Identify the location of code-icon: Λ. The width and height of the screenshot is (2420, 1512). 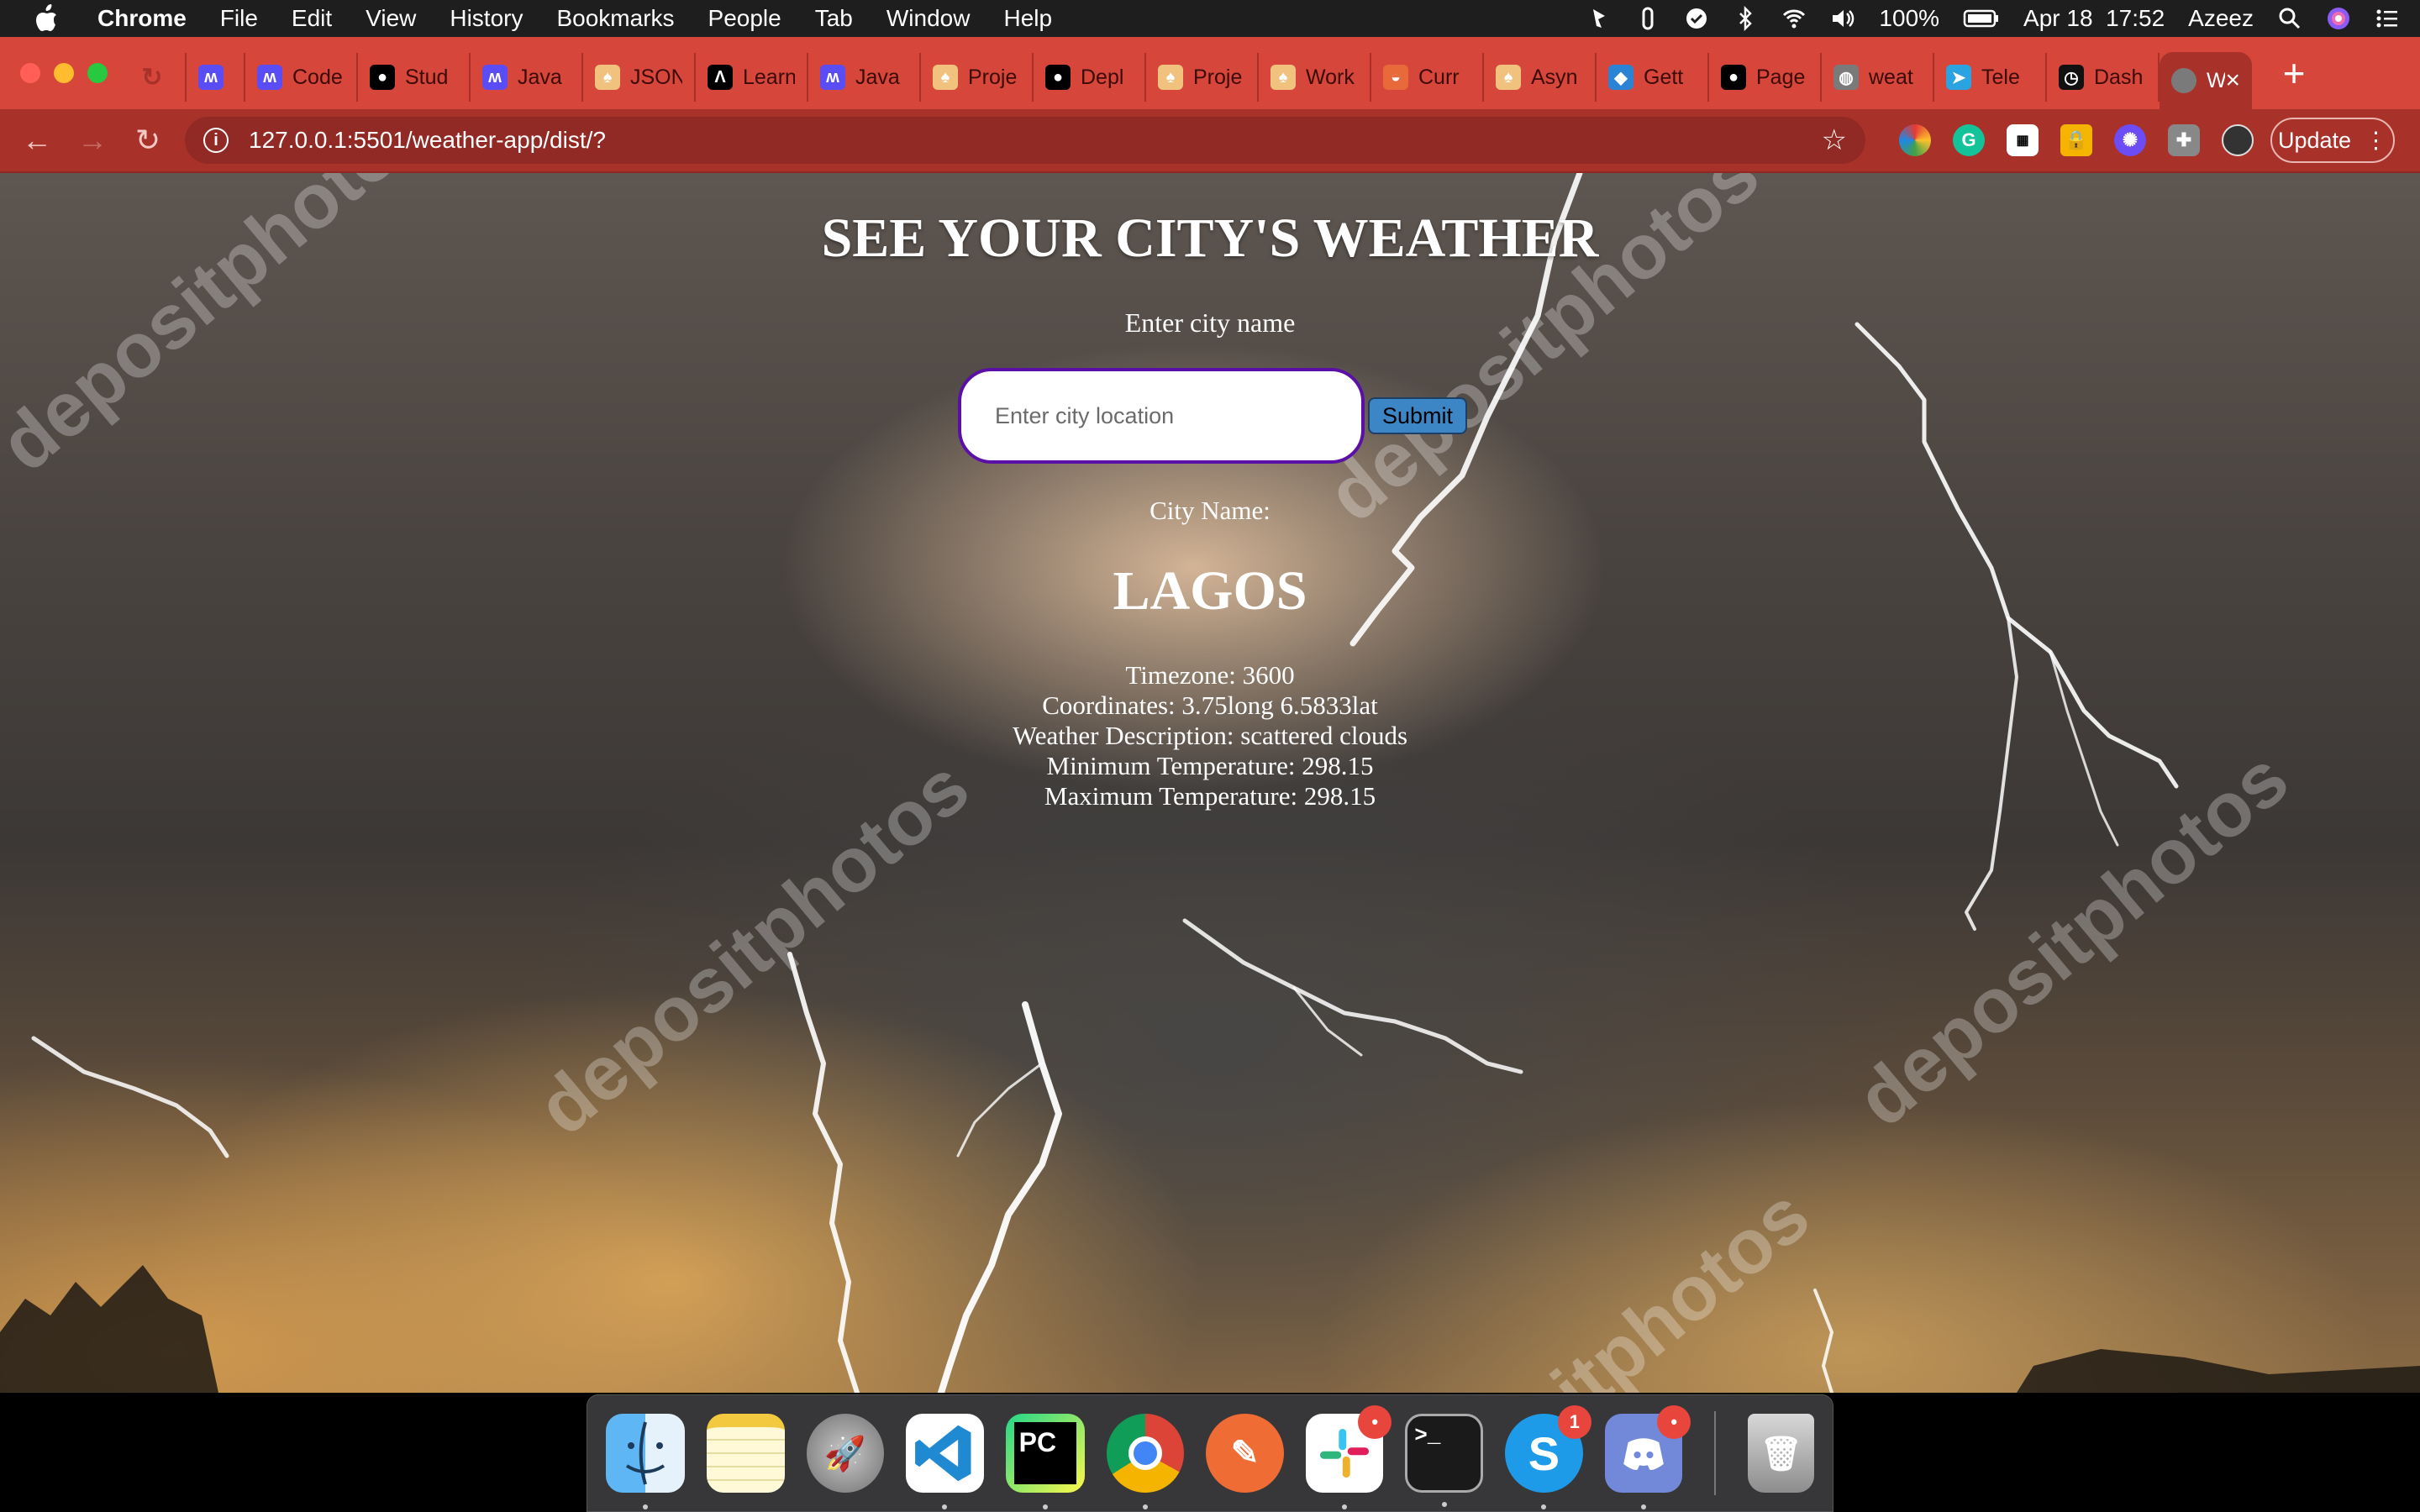
(720, 77).